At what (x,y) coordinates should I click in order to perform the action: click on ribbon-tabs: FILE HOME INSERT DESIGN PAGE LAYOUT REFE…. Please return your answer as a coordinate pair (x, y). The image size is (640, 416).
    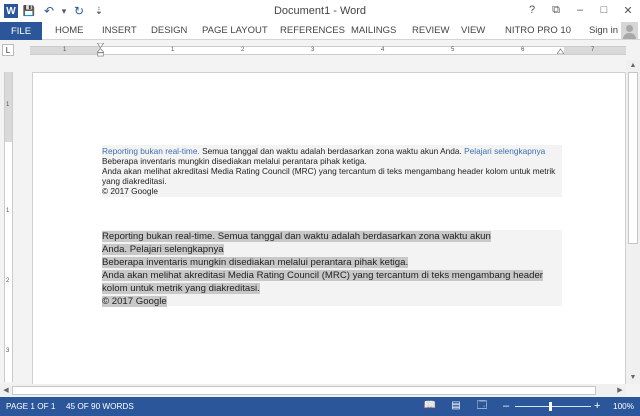
    Looking at the image, I should click on (320, 31).